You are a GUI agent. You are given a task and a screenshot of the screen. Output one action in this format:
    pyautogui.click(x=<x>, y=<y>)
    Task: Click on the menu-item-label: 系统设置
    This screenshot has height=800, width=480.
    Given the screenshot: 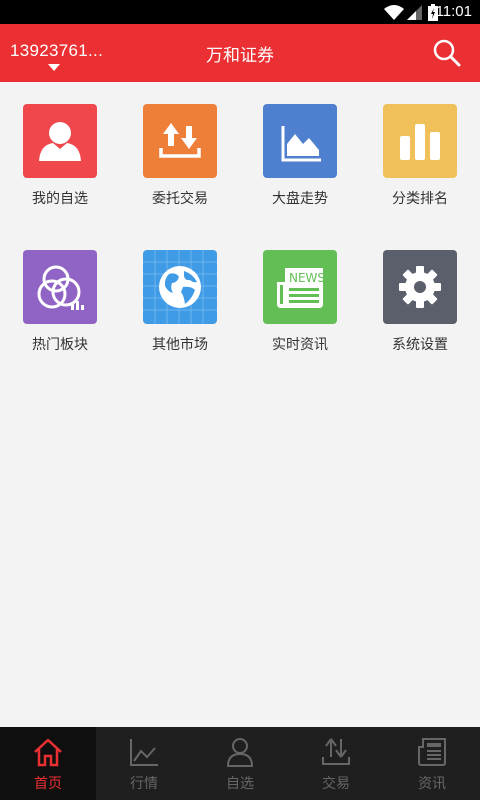 What is the action you would take?
    pyautogui.click(x=420, y=345)
    